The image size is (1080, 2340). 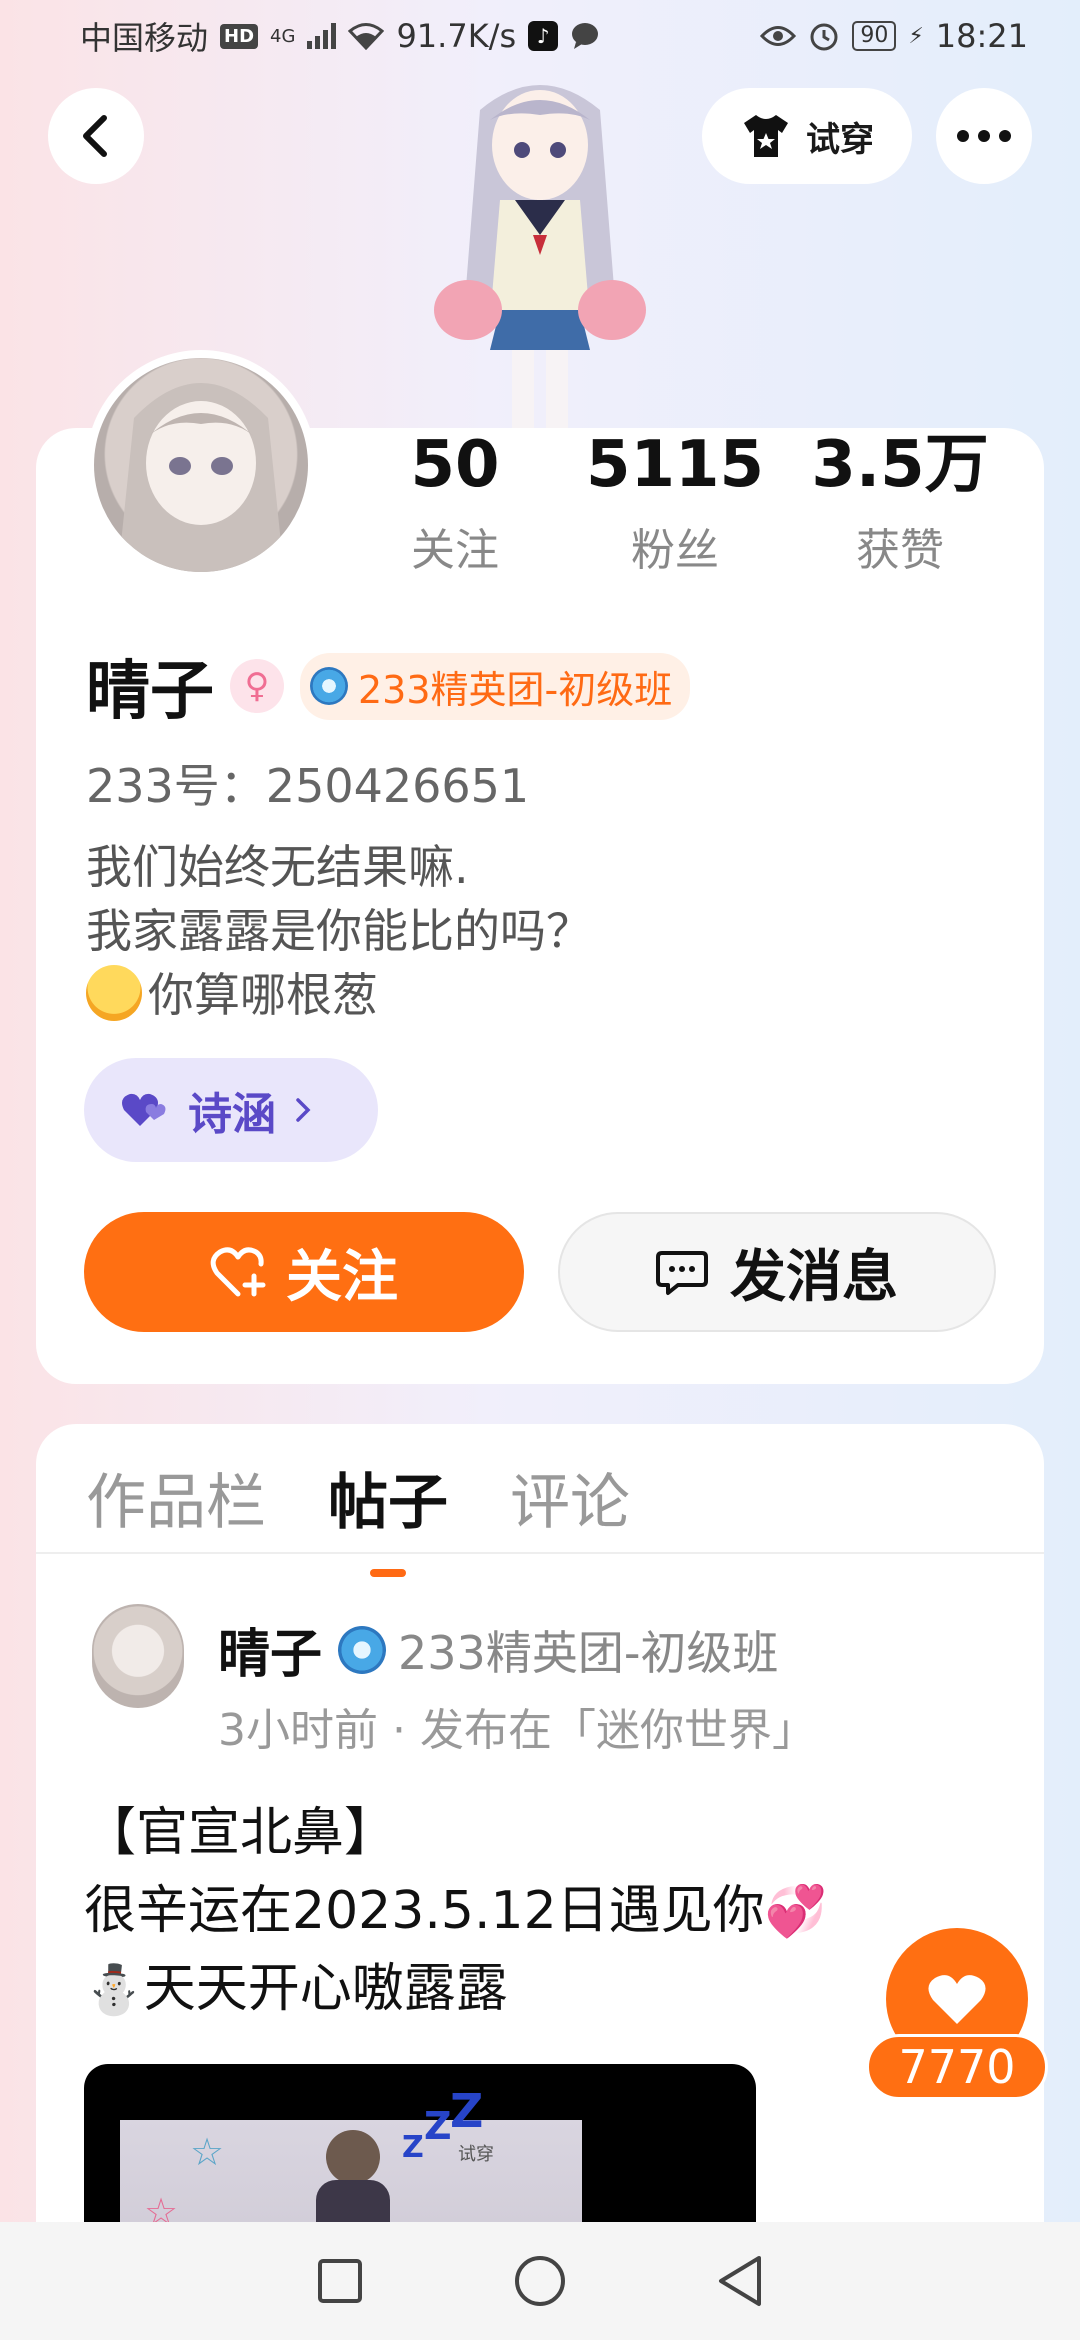 I want to click on post-content: 【官宣北鼻】 很辛运在2023.5.12日遇见你💞 ⛄天天开心嗷露露, so click(x=455, y=1911).